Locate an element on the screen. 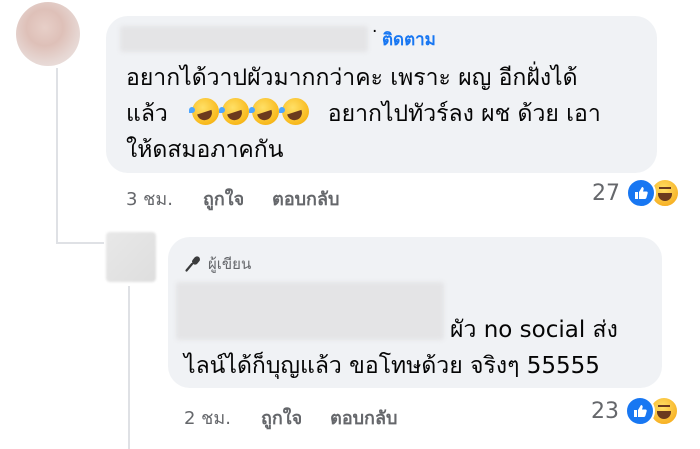 This screenshot has height=449, width=700. author-badge: ผู้เขียน is located at coordinates (217, 264).